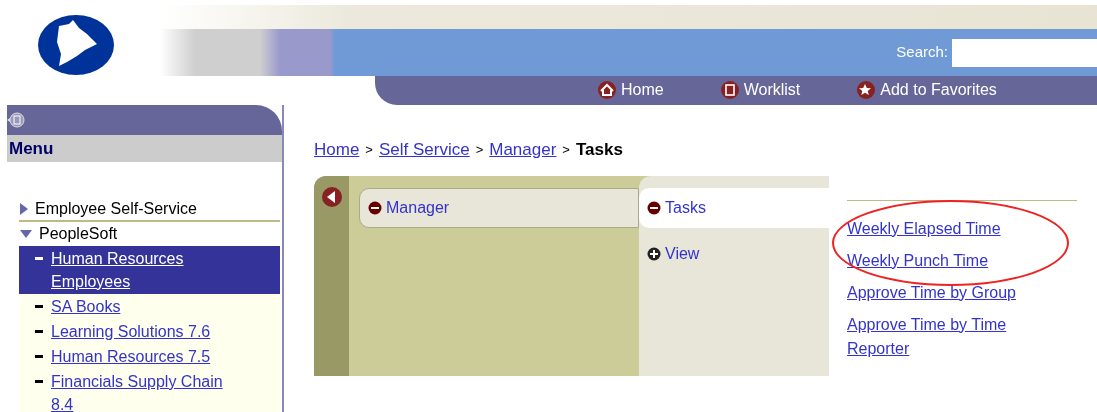 The image size is (1097, 412). Describe the element at coordinates (654, 253) in the screenshot. I see `plus-icon` at that location.